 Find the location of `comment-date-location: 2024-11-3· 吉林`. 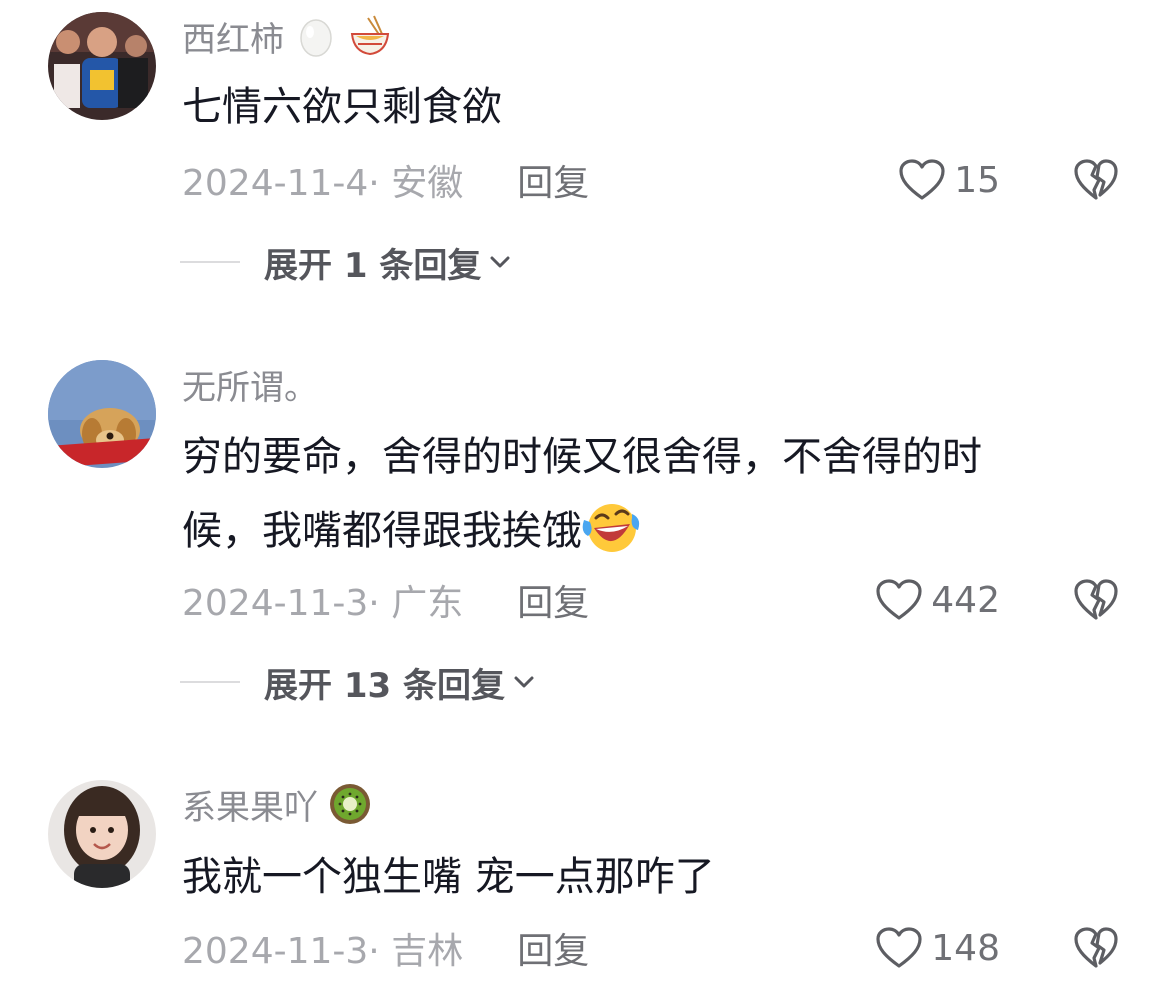

comment-date-location: 2024-11-3· 吉林 is located at coordinates (323, 951).